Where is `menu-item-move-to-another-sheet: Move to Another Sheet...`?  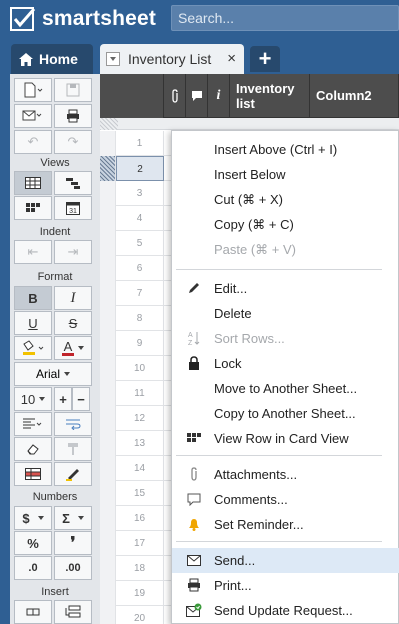 menu-item-move-to-another-sheet: Move to Another Sheet... is located at coordinates (285, 388).